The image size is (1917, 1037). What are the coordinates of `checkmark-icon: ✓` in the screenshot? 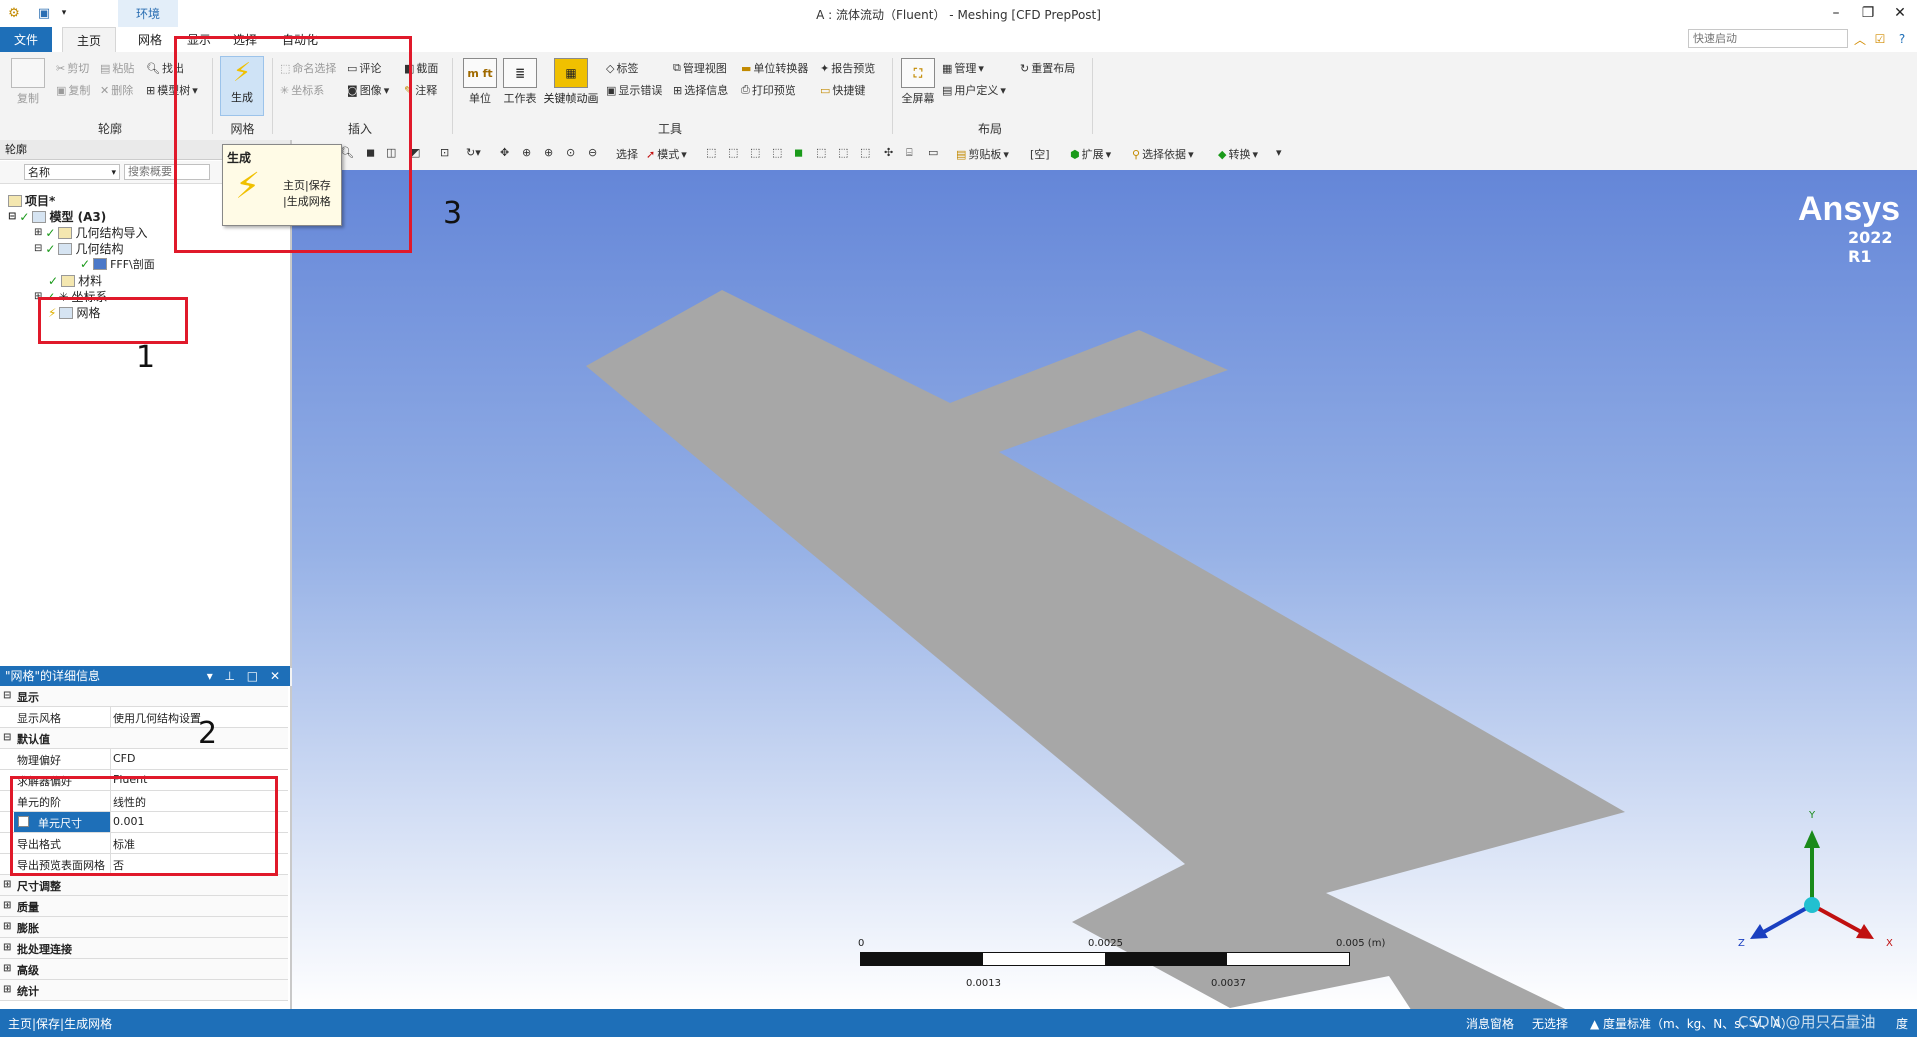 It's located at (53, 280).